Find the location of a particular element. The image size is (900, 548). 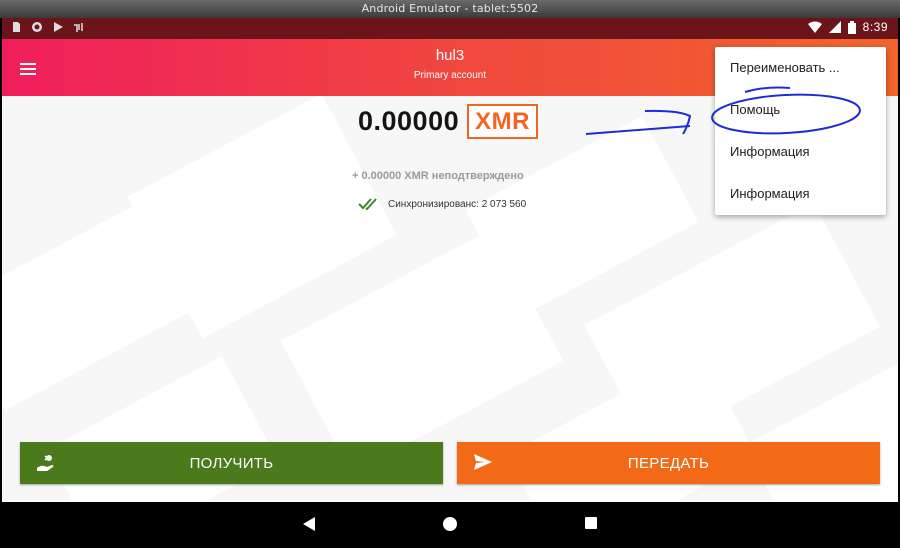

navigation-bar is located at coordinates (450, 524).